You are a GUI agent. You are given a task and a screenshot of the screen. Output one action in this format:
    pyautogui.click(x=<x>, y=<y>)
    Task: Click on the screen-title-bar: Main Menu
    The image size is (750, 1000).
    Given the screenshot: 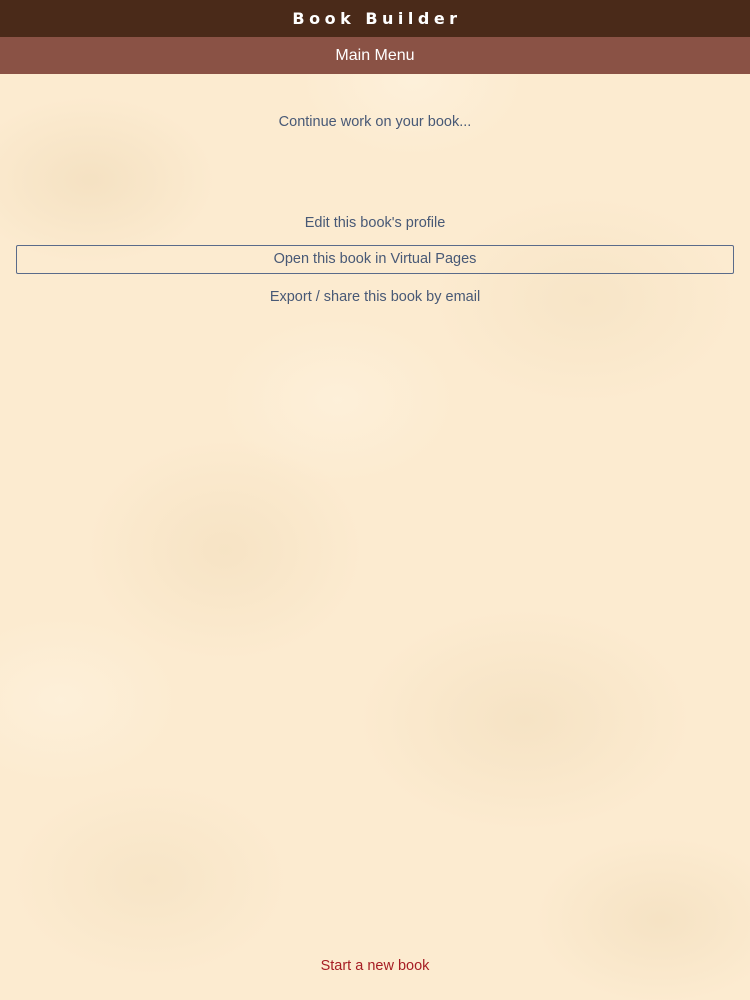 What is the action you would take?
    pyautogui.click(x=375, y=55)
    